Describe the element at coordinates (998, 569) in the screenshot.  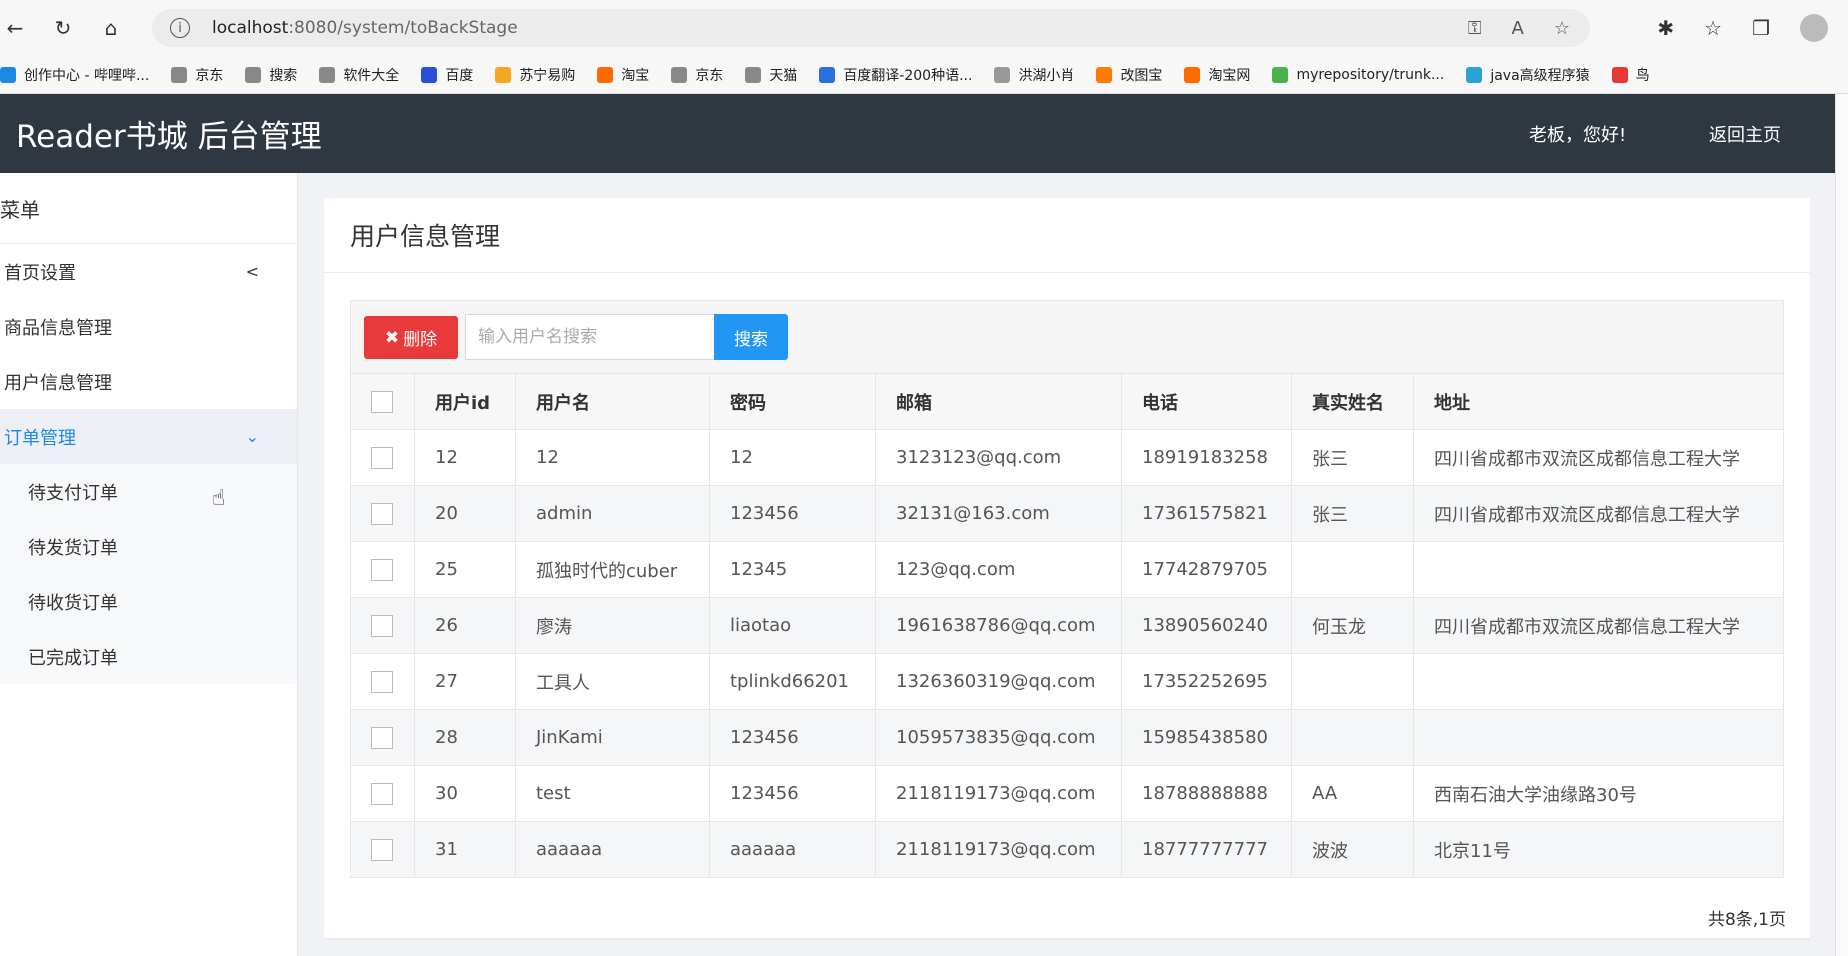
I see `cell-email: 123@qq.com` at that location.